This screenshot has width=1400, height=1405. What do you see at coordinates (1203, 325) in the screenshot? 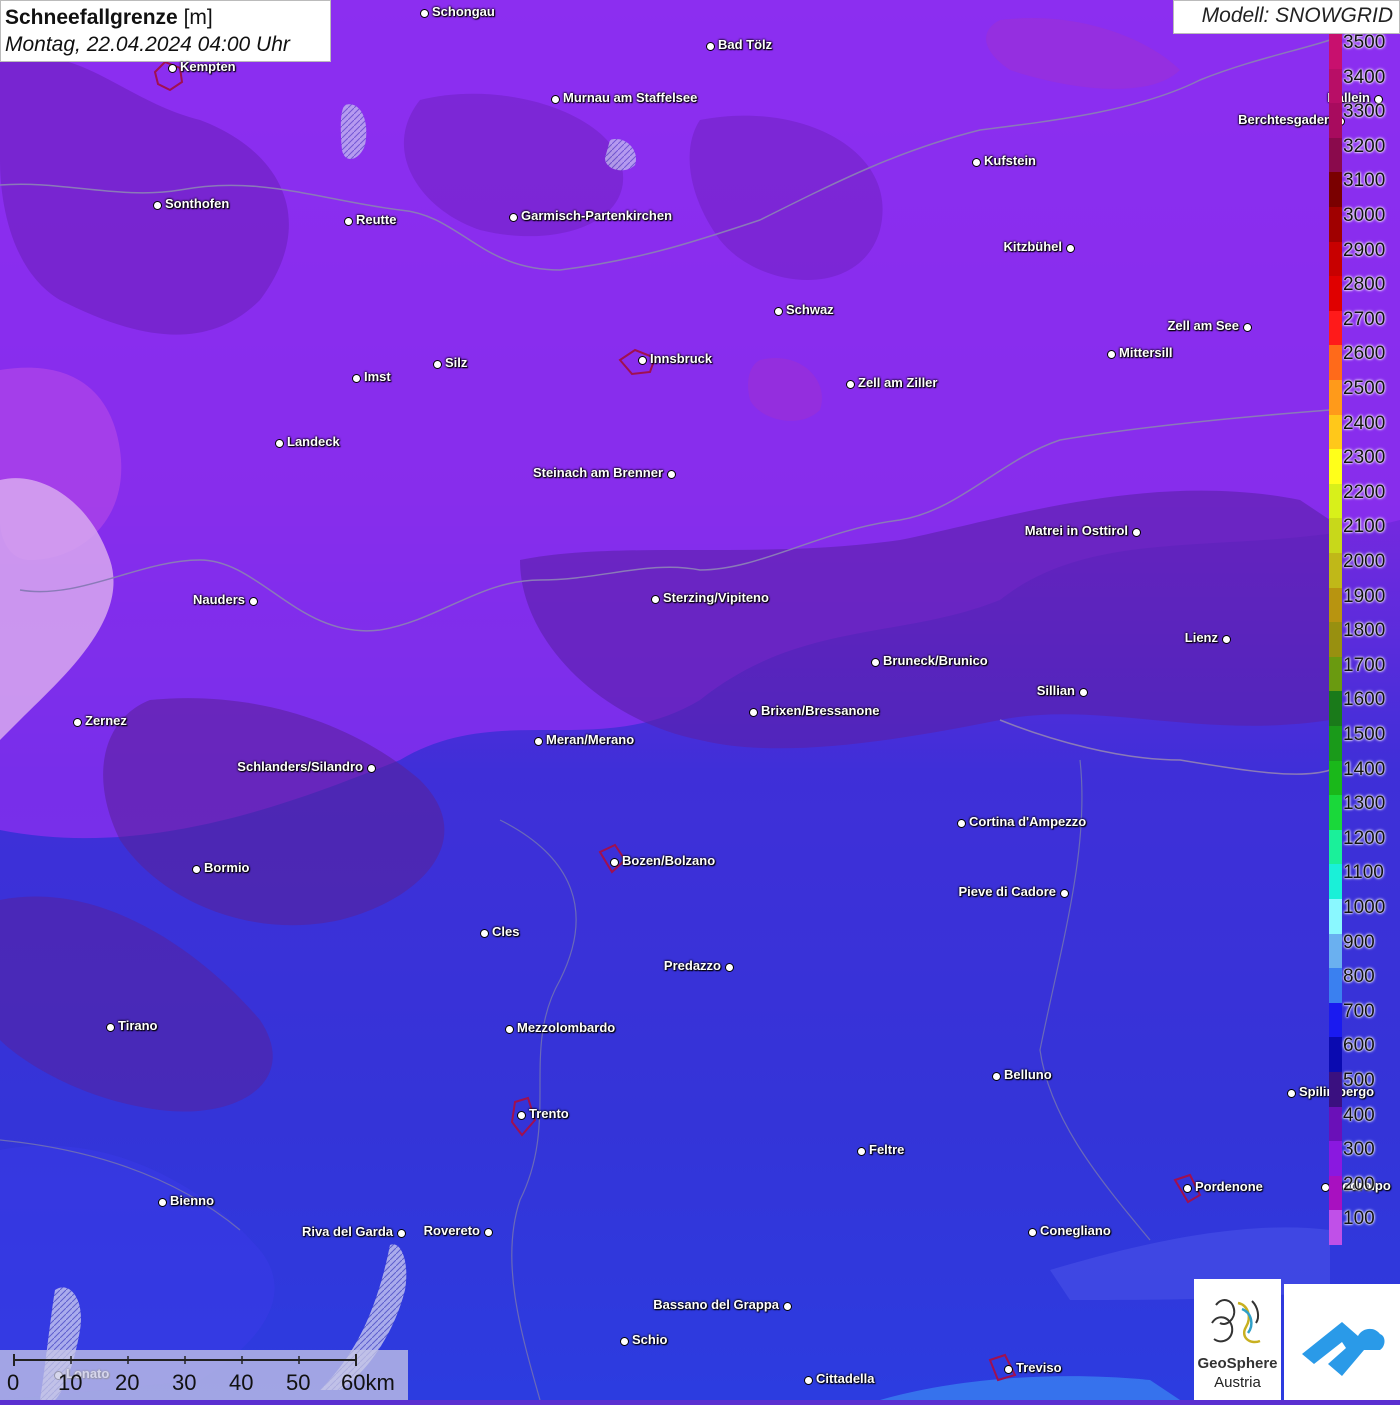
I see `city-label: Zell am See` at bounding box center [1203, 325].